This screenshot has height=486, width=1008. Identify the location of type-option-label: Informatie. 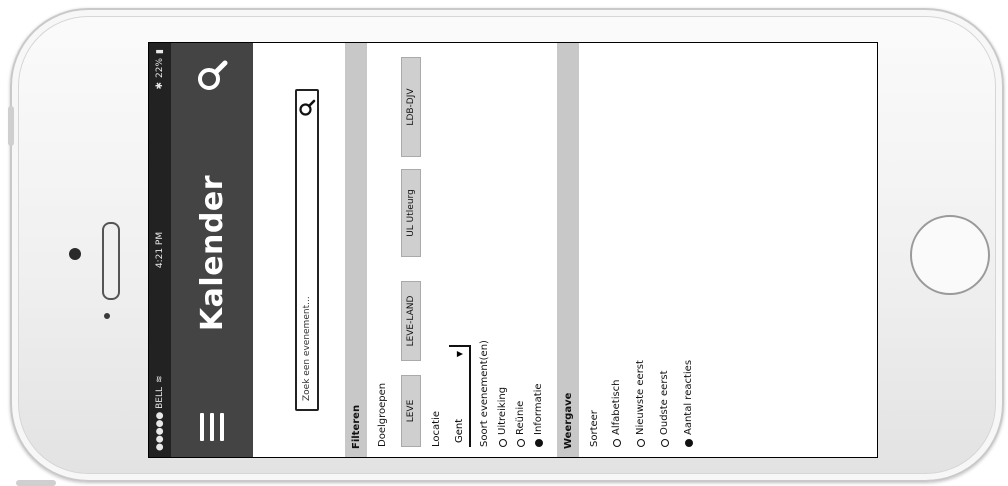
(538, 409).